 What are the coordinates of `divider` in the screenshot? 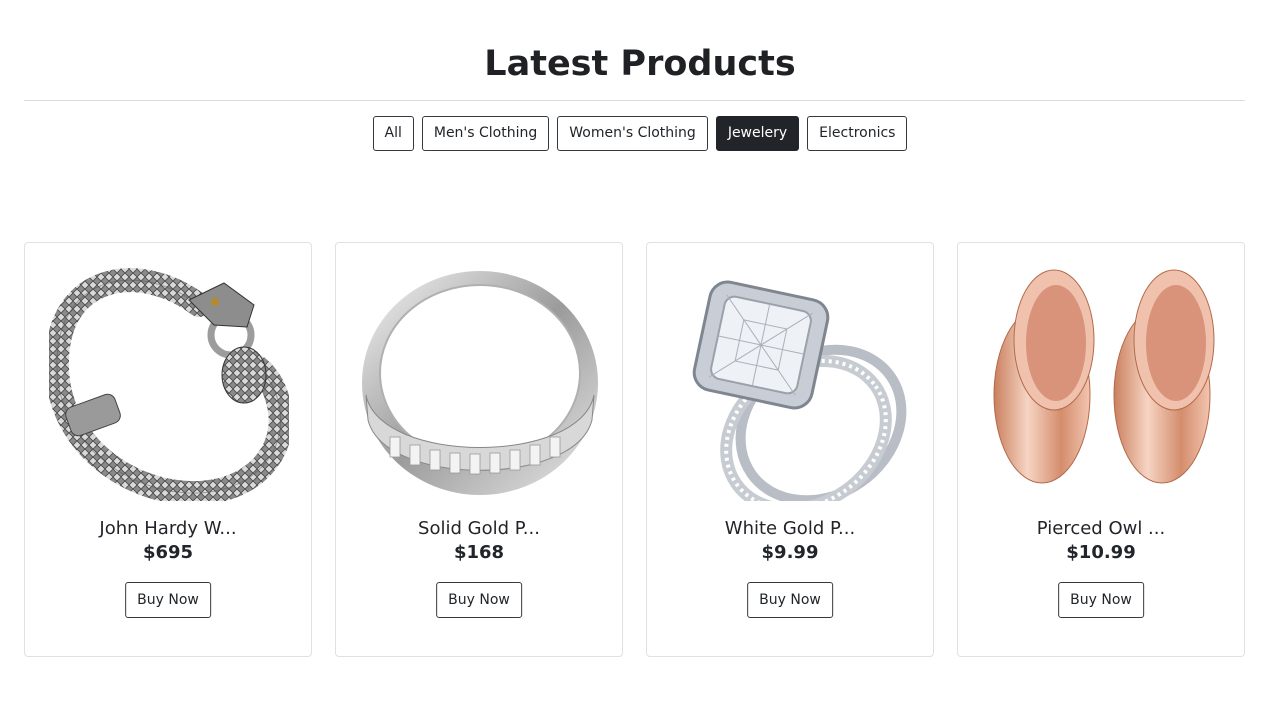 It's located at (634, 100).